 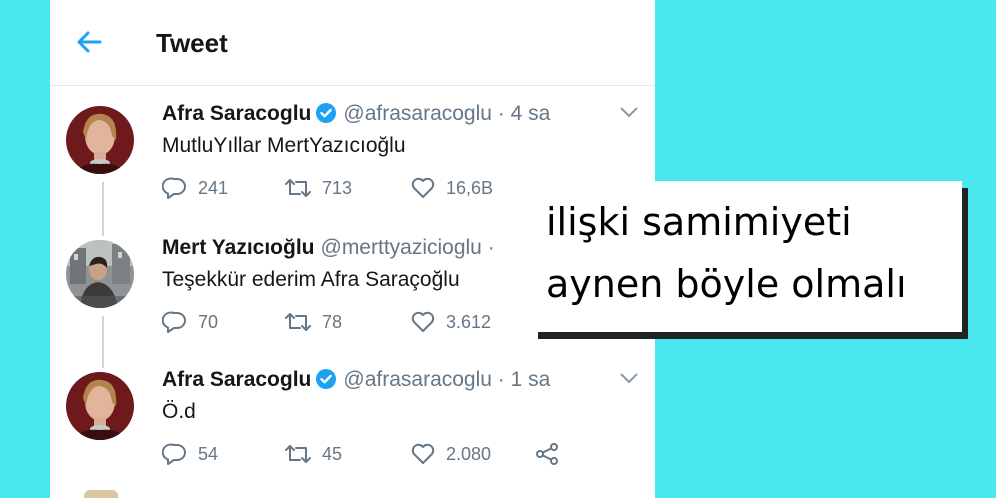 What do you see at coordinates (195, 188) in the screenshot?
I see `reply-button: 241` at bounding box center [195, 188].